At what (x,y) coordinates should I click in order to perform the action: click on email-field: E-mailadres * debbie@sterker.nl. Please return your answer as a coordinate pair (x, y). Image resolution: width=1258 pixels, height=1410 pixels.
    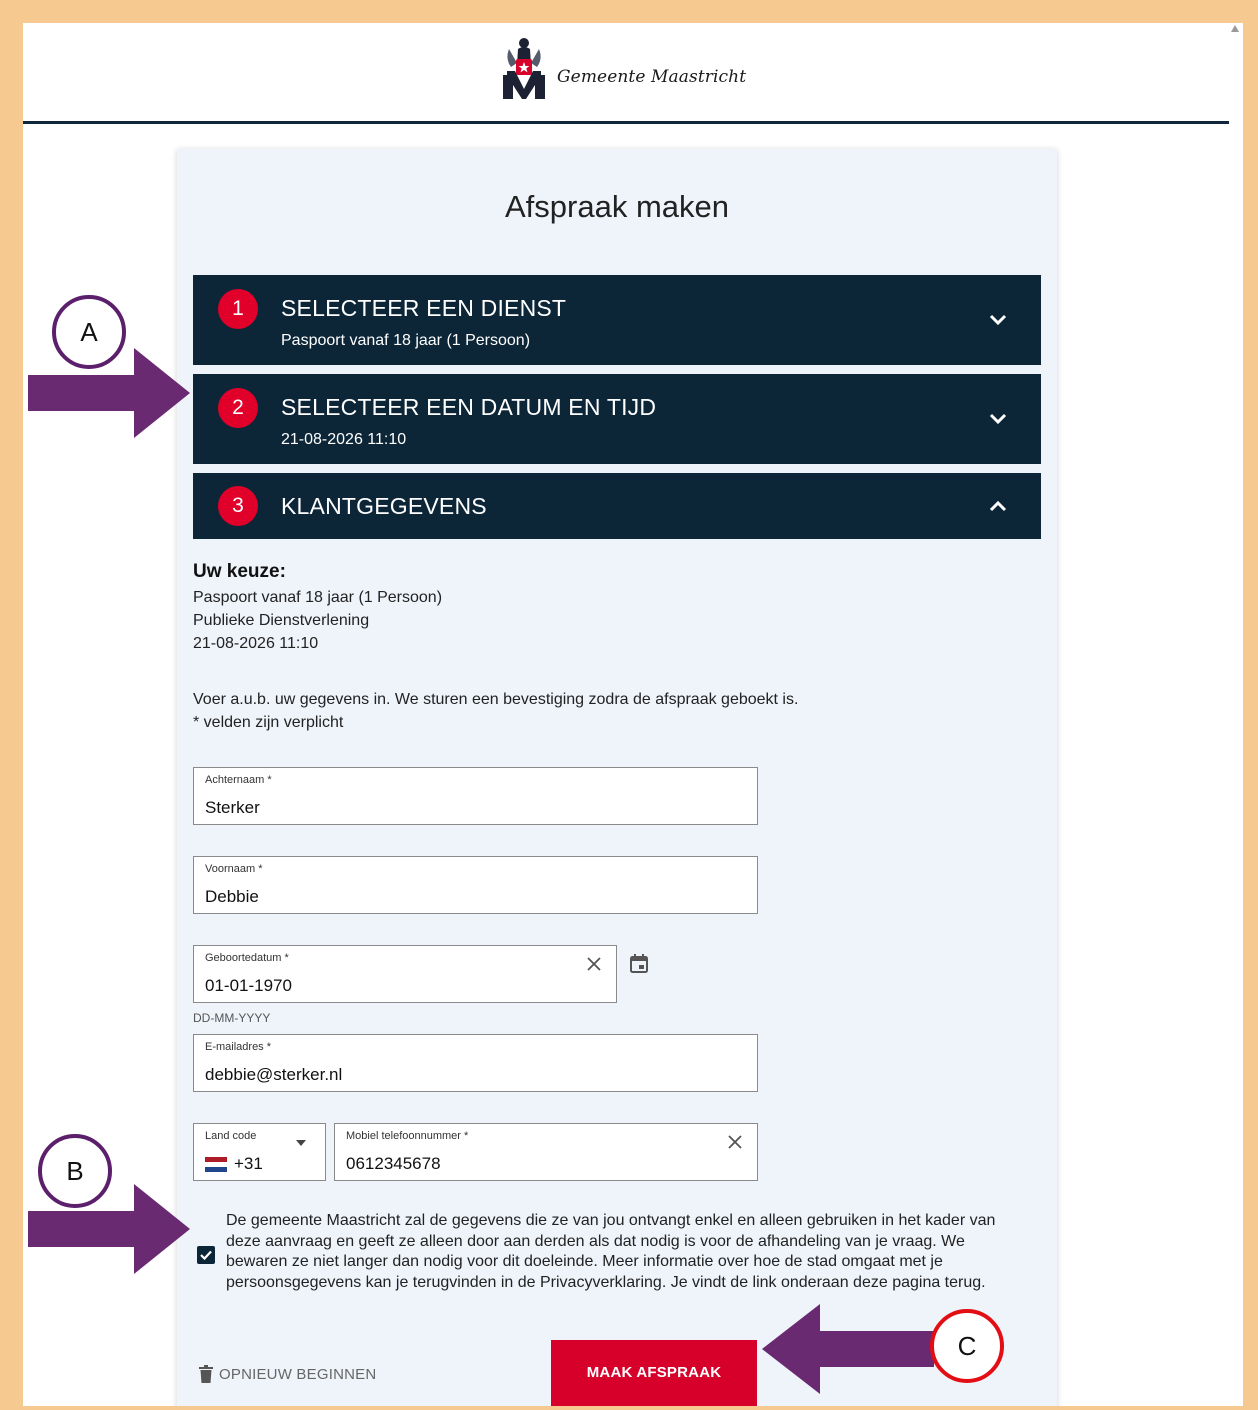
    Looking at the image, I should click on (475, 1063).